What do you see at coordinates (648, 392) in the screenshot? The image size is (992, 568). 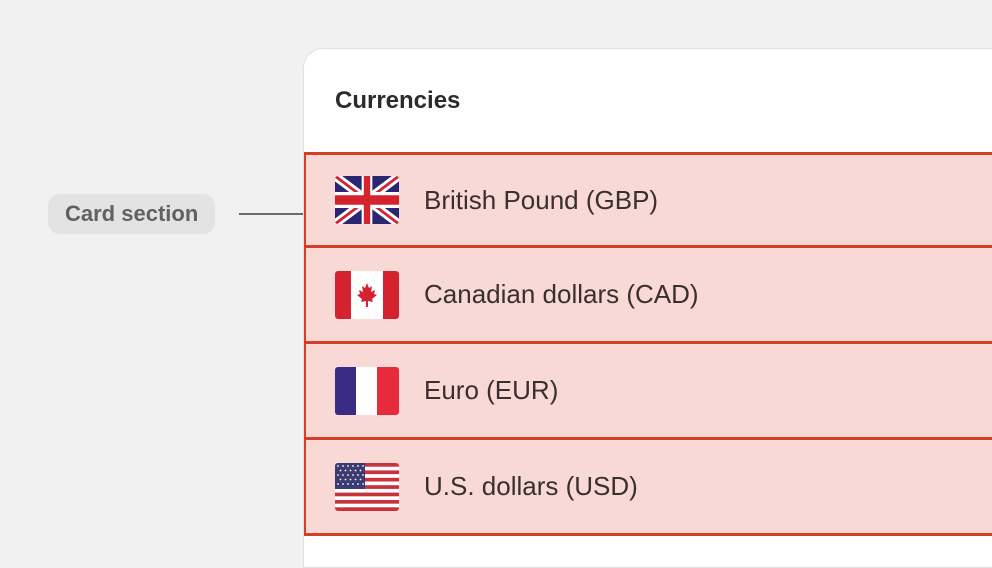 I see `currency-row-eur: Euro (EUR)` at bounding box center [648, 392].